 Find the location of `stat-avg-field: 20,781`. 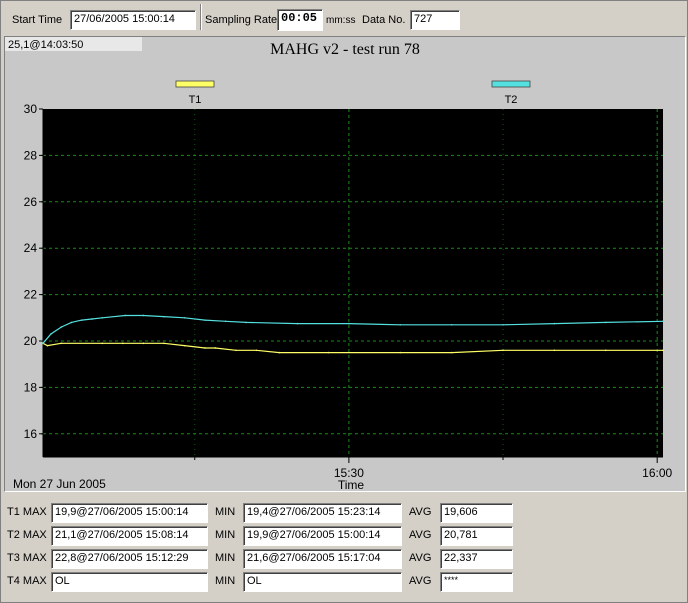

stat-avg-field: 20,781 is located at coordinates (476, 536).